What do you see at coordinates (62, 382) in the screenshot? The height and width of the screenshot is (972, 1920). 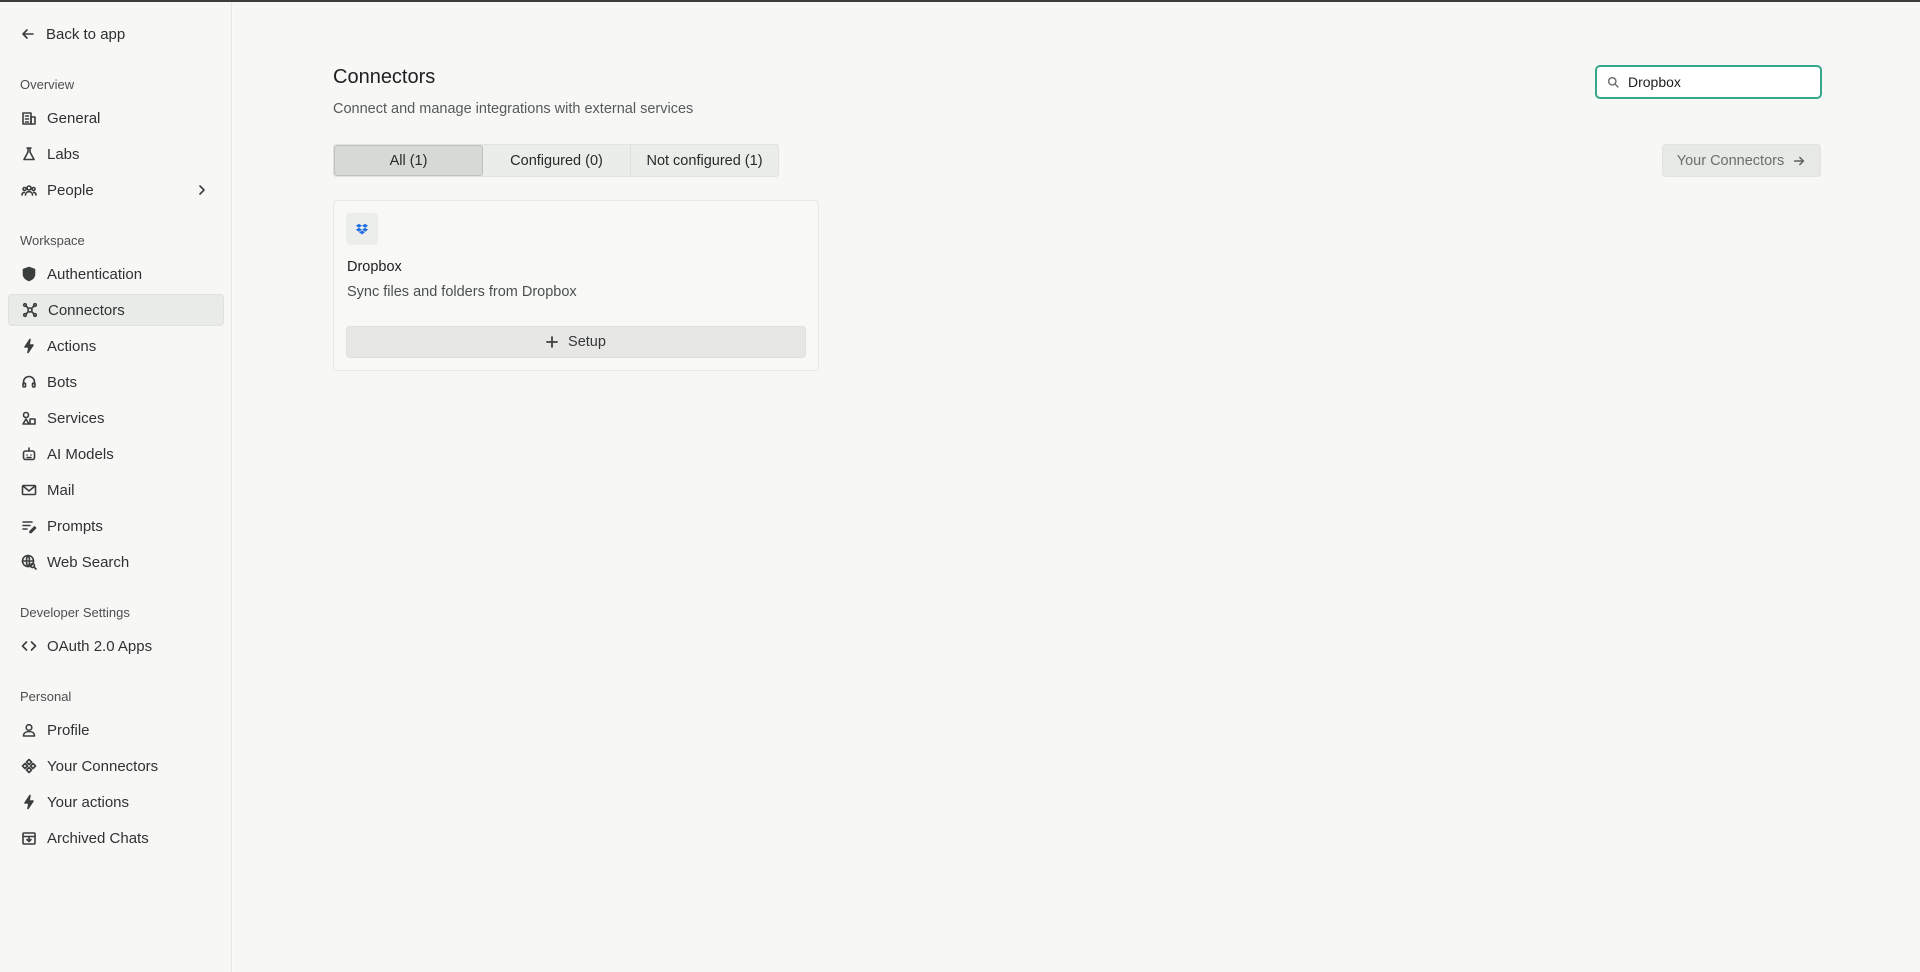 I see `sidebar-item-label: Bots` at bounding box center [62, 382].